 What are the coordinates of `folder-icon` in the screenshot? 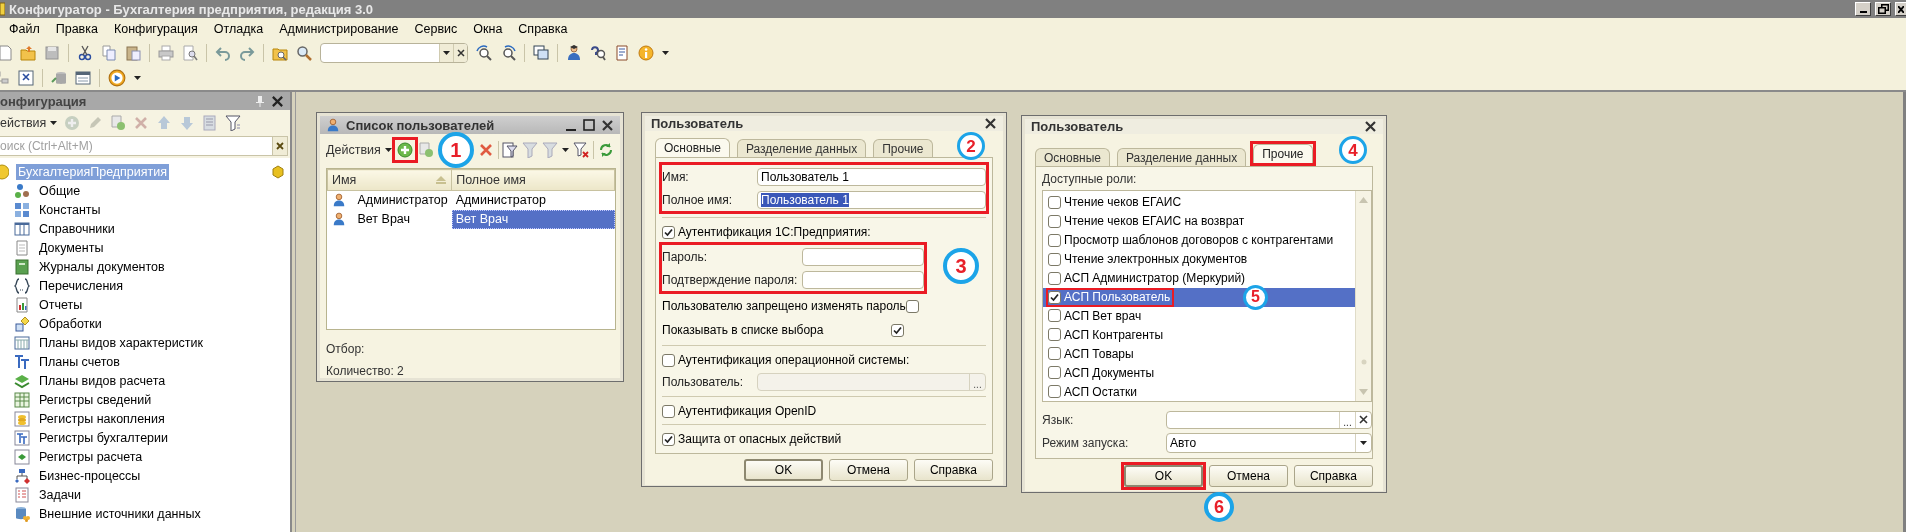 It's located at (28, 52).